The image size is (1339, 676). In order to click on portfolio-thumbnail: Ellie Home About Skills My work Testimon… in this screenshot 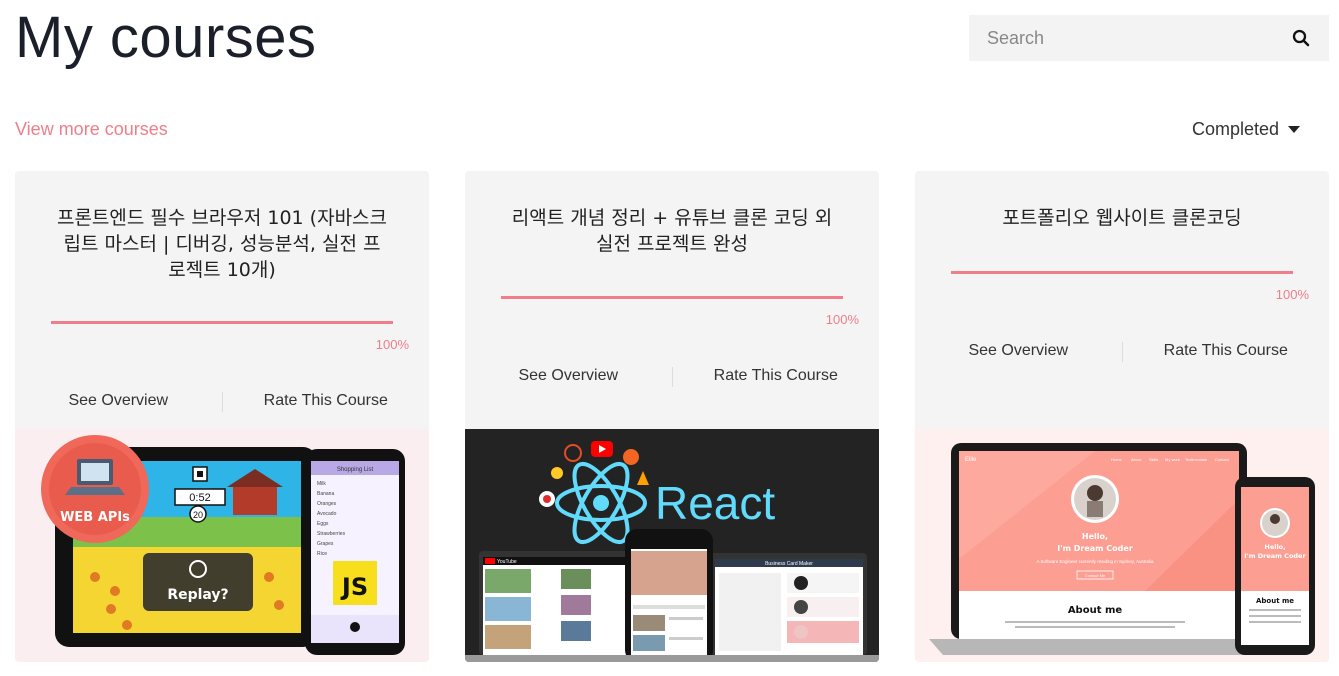, I will do `click(1122, 545)`.